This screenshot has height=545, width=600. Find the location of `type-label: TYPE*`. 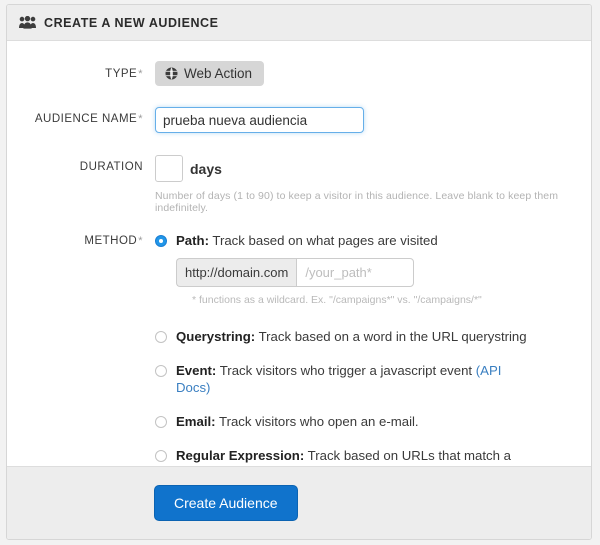

type-label: TYPE* is located at coordinates (81, 70).